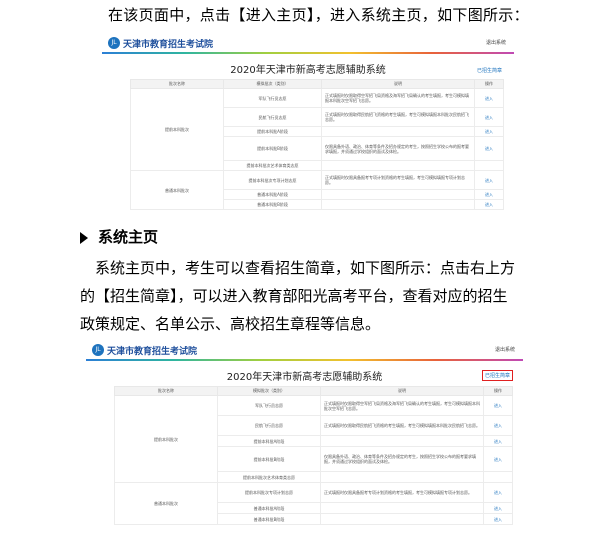 The image size is (594, 545). I want to click on section-heading-text: 系统主页, so click(128, 237).